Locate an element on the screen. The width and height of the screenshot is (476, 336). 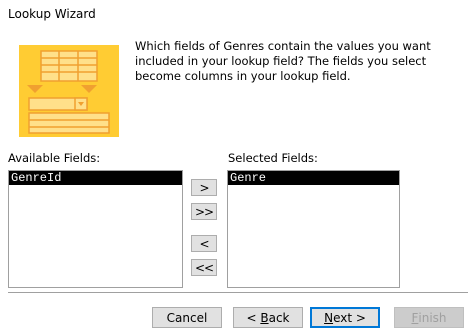
next-button: Next > is located at coordinates (345, 317).